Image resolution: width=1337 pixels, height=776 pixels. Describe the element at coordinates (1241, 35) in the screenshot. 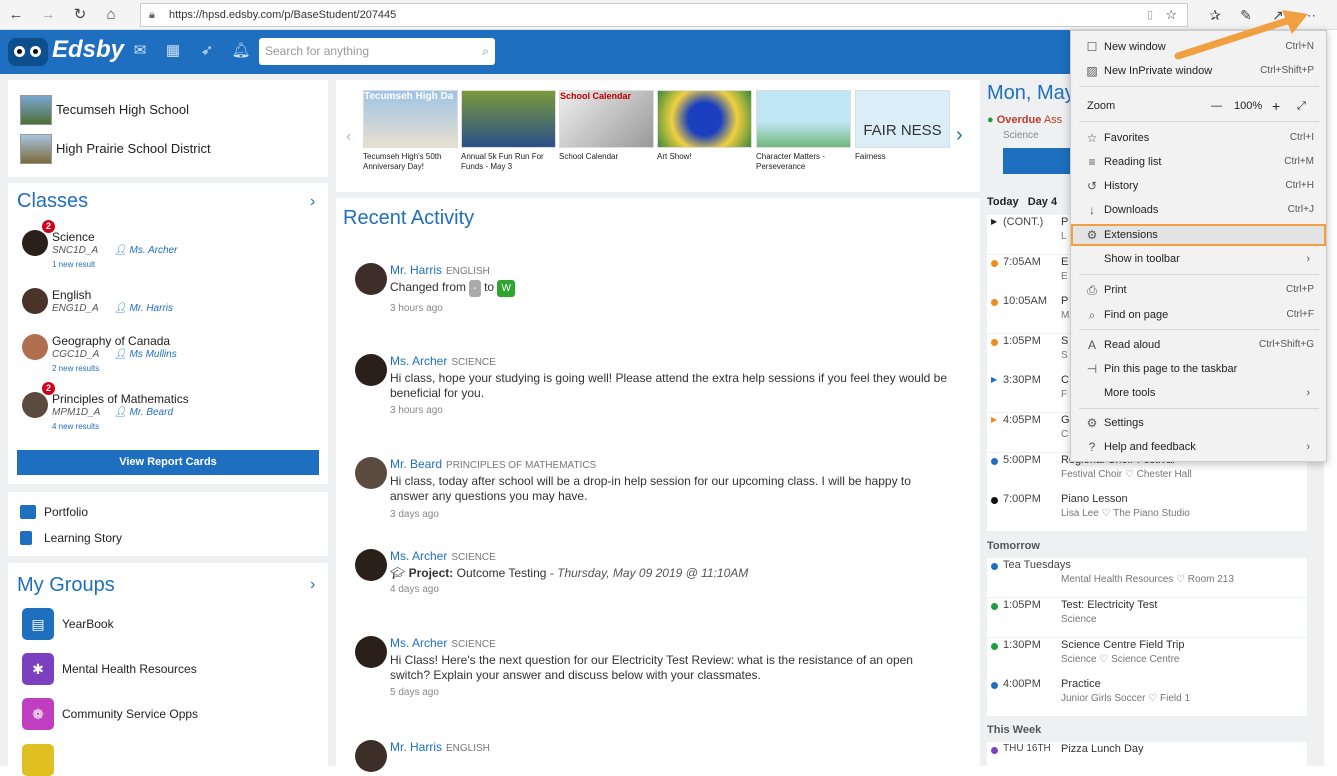

I see `annotation-arrow-icon` at that location.